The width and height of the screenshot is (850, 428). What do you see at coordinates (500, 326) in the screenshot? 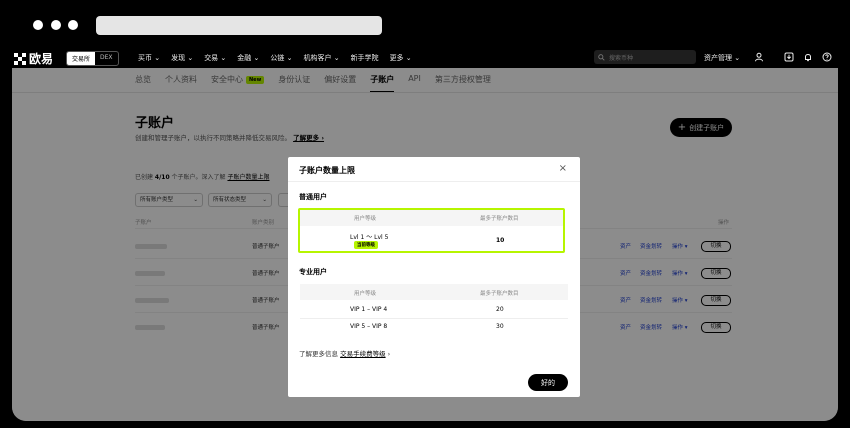
I see `max-count: 30` at bounding box center [500, 326].